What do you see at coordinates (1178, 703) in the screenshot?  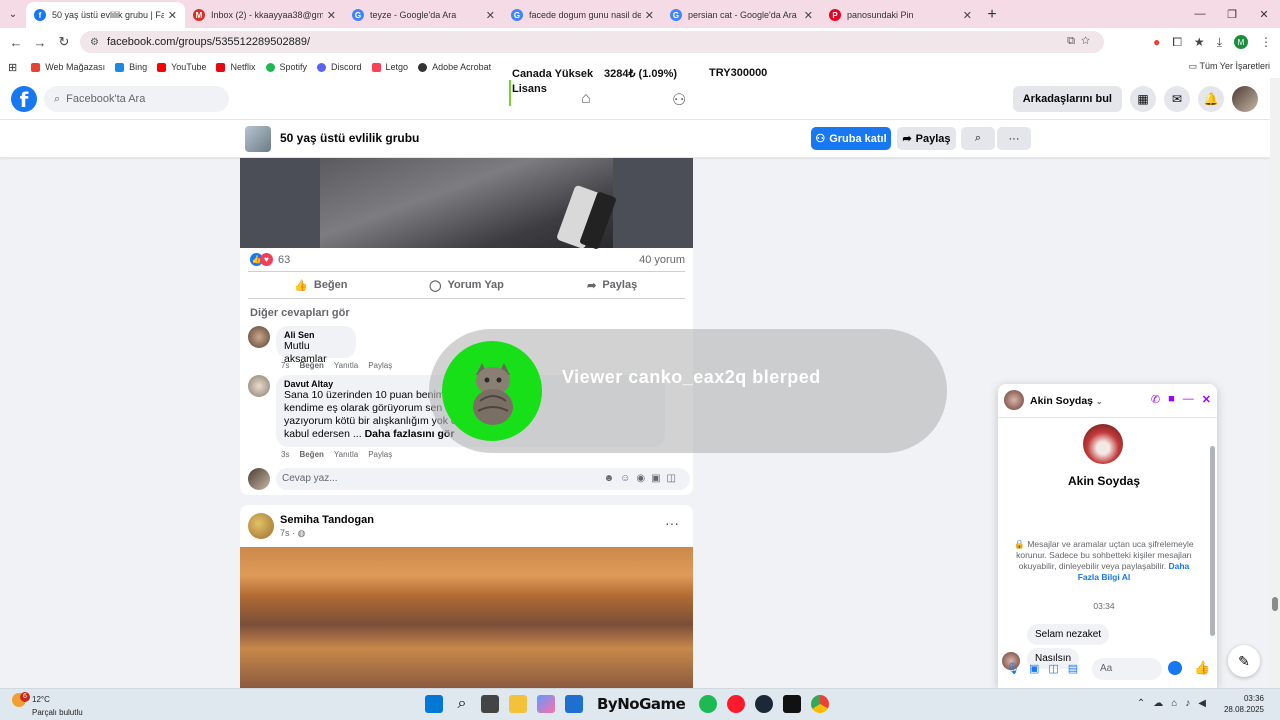 I see `network-icon: ⌂` at bounding box center [1178, 703].